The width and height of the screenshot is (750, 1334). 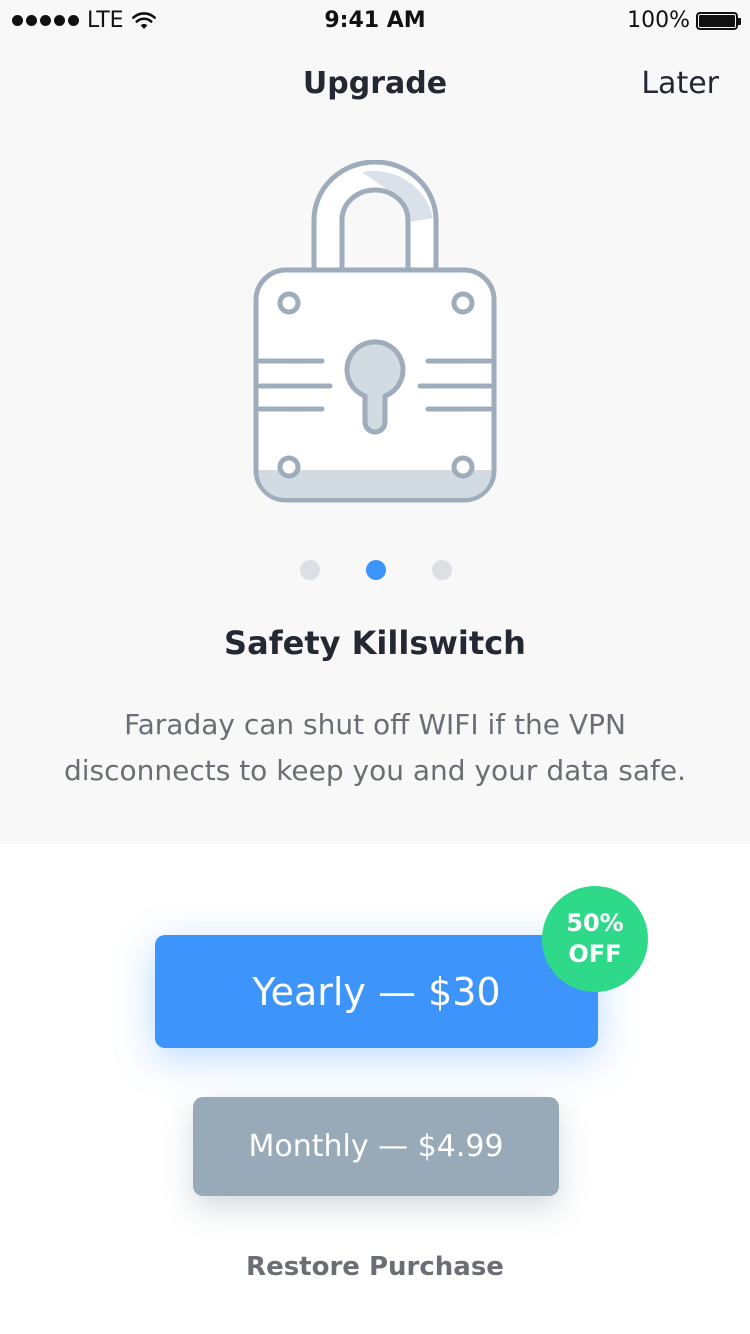 I want to click on page-indicator, so click(x=375, y=570).